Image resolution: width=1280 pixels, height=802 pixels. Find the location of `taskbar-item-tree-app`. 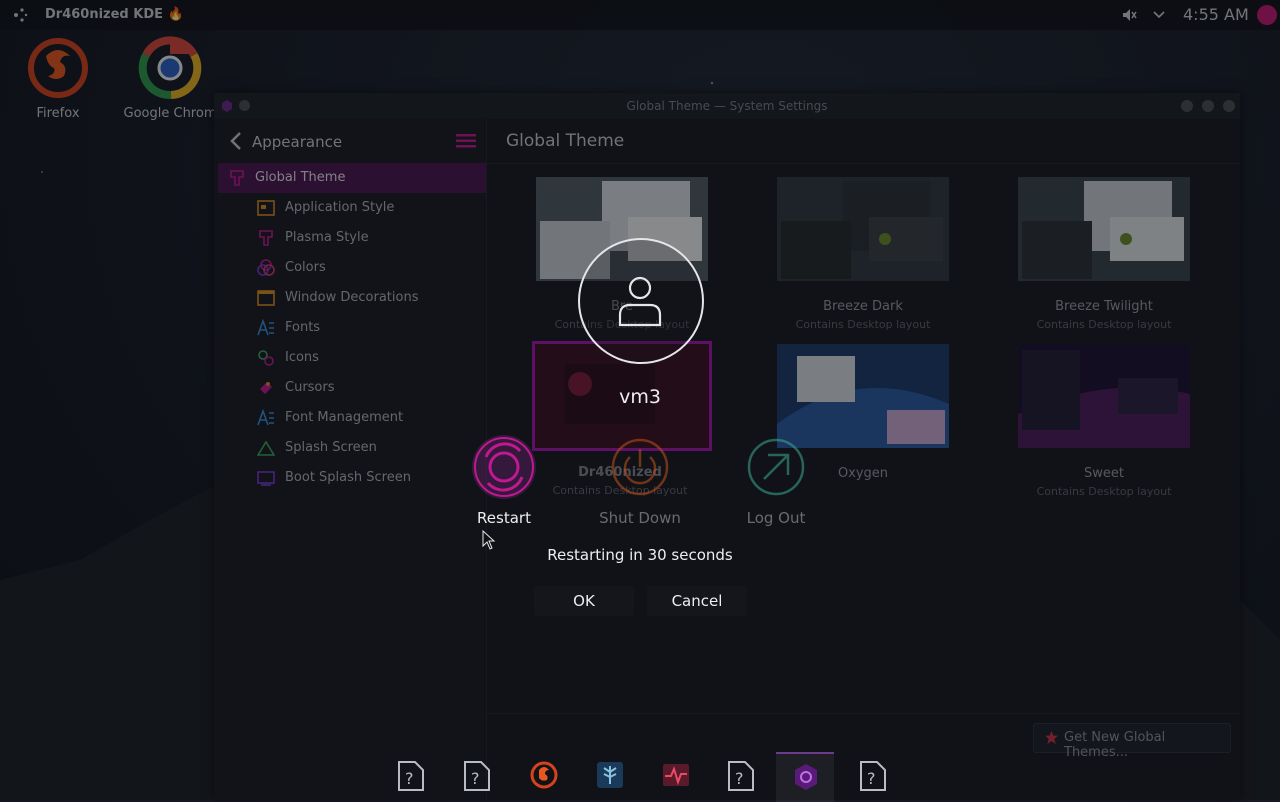

taskbar-item-tree-app is located at coordinates (609, 776).